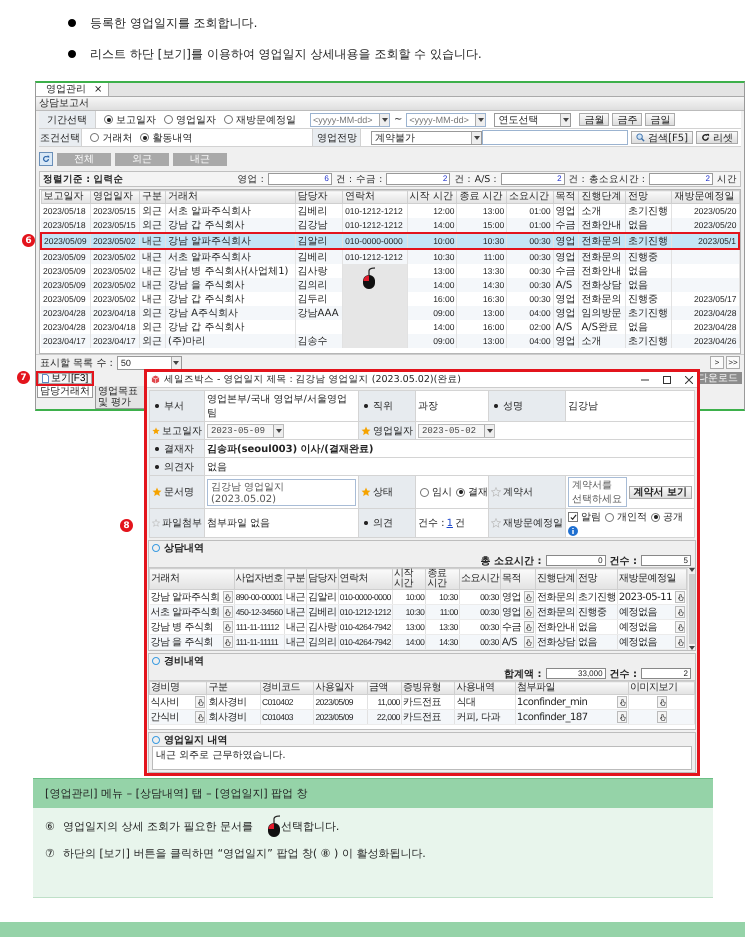 The height and width of the screenshot is (937, 745). I want to click on reset-button: 리셋, so click(717, 137).